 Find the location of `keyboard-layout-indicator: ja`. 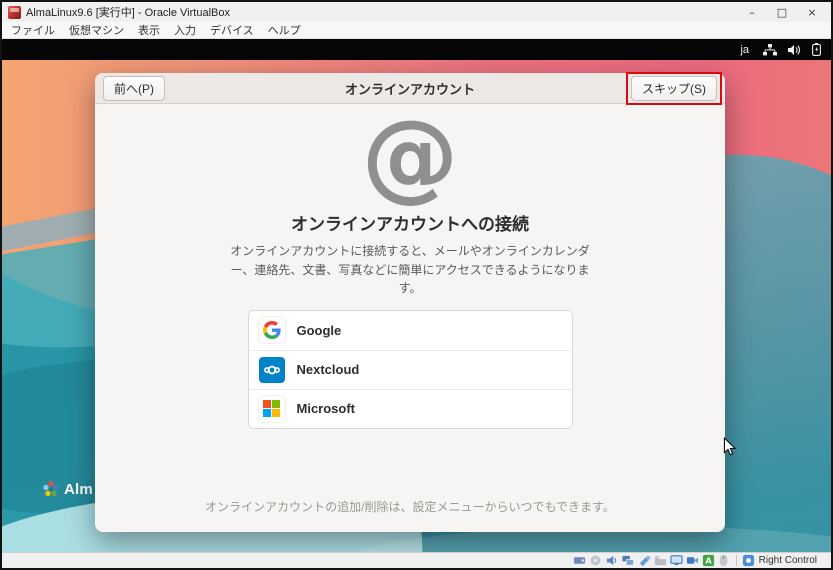

keyboard-layout-indicator: ja is located at coordinates (744, 50).